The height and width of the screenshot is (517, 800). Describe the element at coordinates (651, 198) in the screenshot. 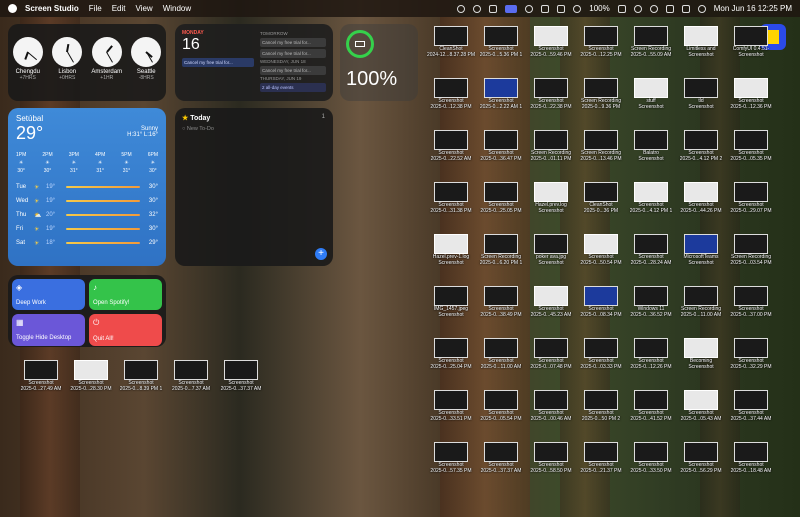

I see `desktop-file: Screenshot 2025-0...4.12 PM 1` at that location.